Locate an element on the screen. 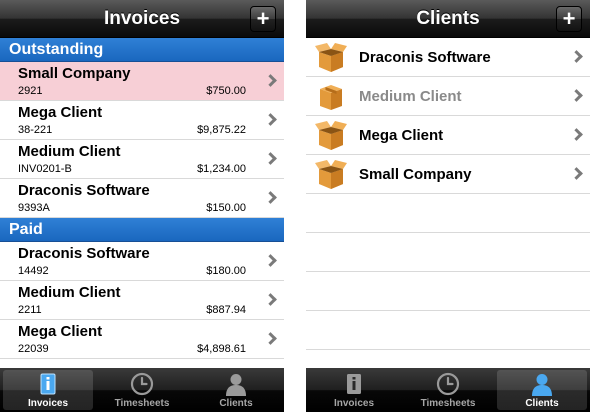 This screenshot has height=412, width=590. invoice-row: Medium Client INV0201-B $1,234.00 is located at coordinates (142, 159).